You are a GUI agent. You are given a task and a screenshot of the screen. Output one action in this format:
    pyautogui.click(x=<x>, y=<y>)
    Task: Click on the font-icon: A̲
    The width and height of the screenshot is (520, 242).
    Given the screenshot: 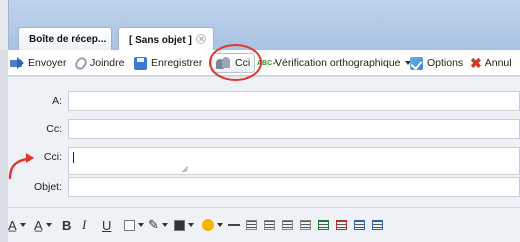 What is the action you would take?
    pyautogui.click(x=12, y=225)
    